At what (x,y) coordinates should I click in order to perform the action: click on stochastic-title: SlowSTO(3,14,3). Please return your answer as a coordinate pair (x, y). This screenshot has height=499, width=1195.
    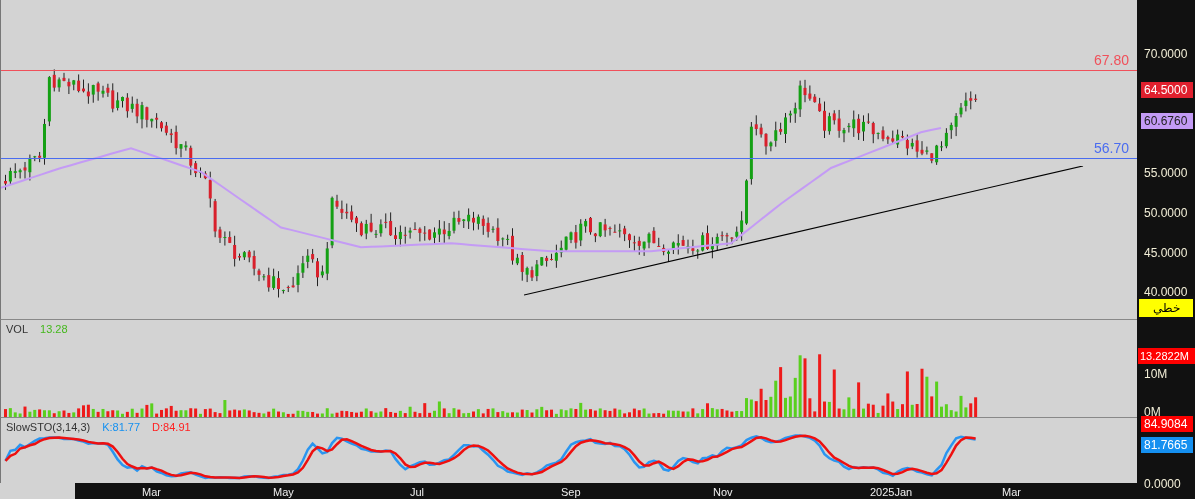
    Looking at the image, I should click on (48, 427).